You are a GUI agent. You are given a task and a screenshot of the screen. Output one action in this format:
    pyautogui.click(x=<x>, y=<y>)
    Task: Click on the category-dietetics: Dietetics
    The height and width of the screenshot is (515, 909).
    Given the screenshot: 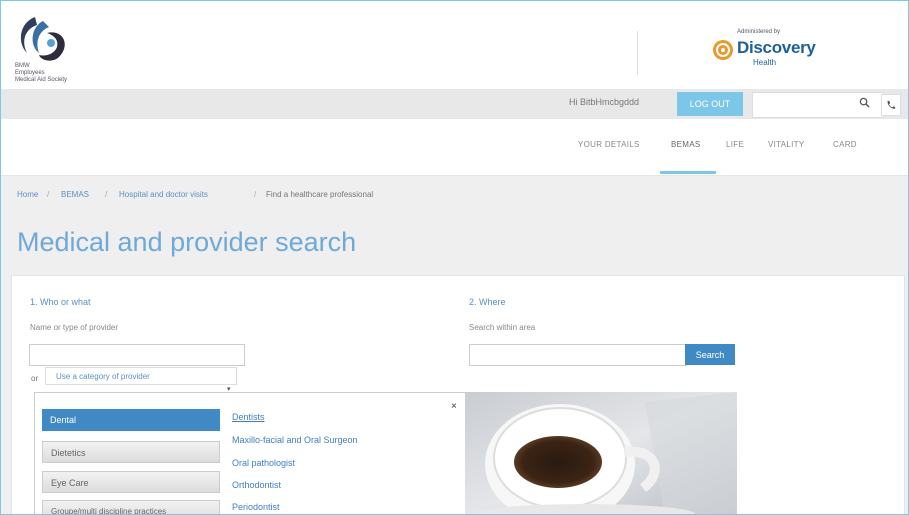 What is the action you would take?
    pyautogui.click(x=131, y=452)
    